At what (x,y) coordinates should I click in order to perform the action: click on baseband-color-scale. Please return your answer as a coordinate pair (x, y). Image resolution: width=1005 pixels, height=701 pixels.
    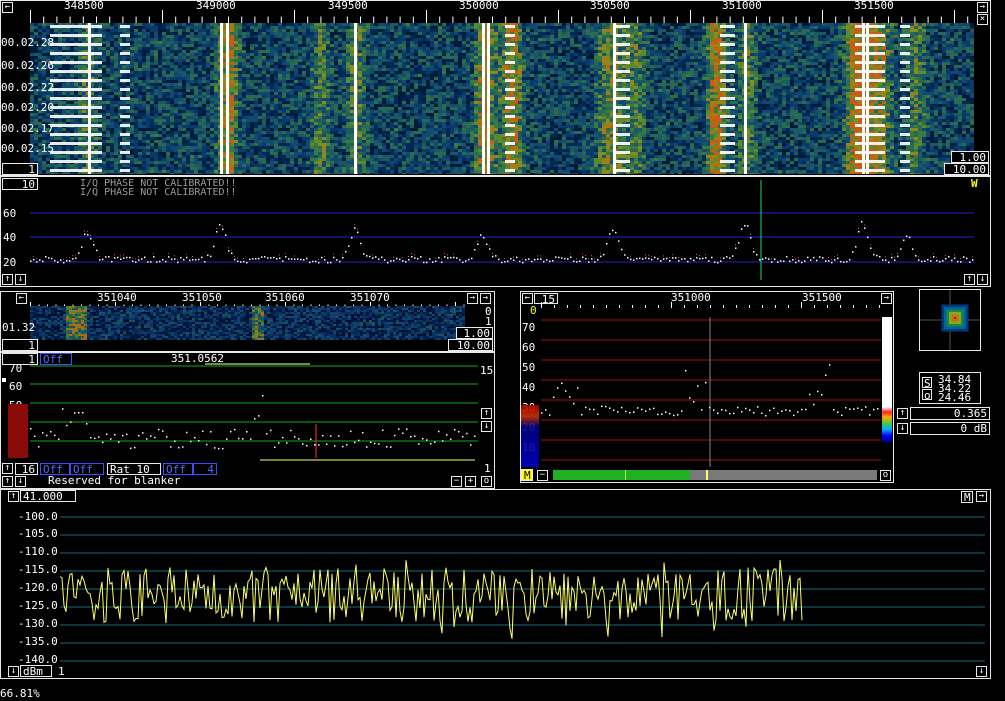
    Looking at the image, I should click on (887, 379).